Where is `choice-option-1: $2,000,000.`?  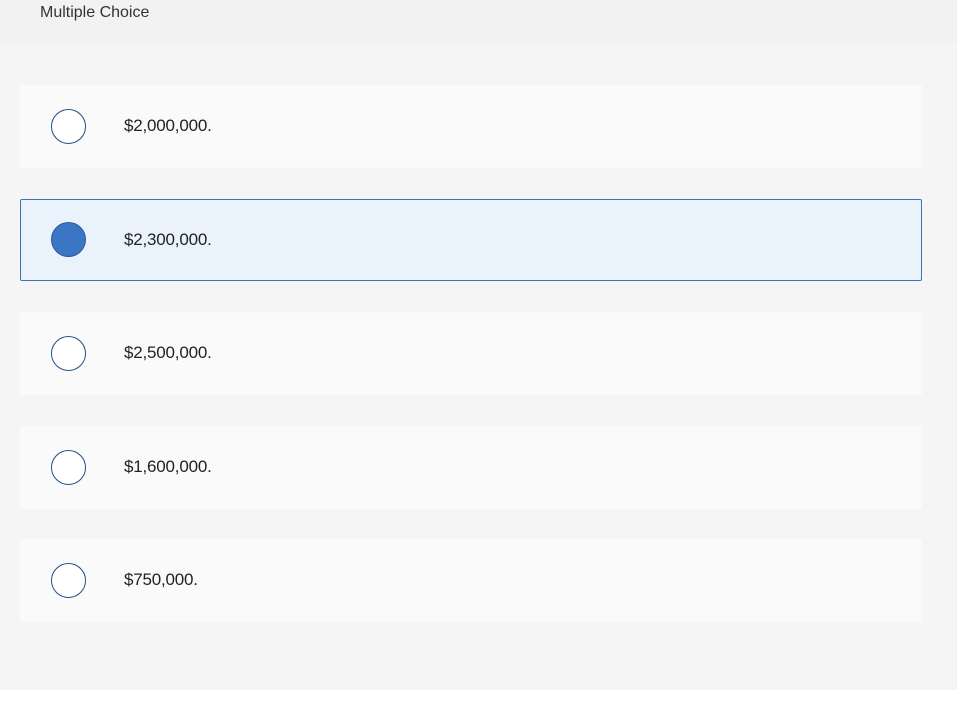
choice-option-1: $2,000,000. is located at coordinates (471, 126).